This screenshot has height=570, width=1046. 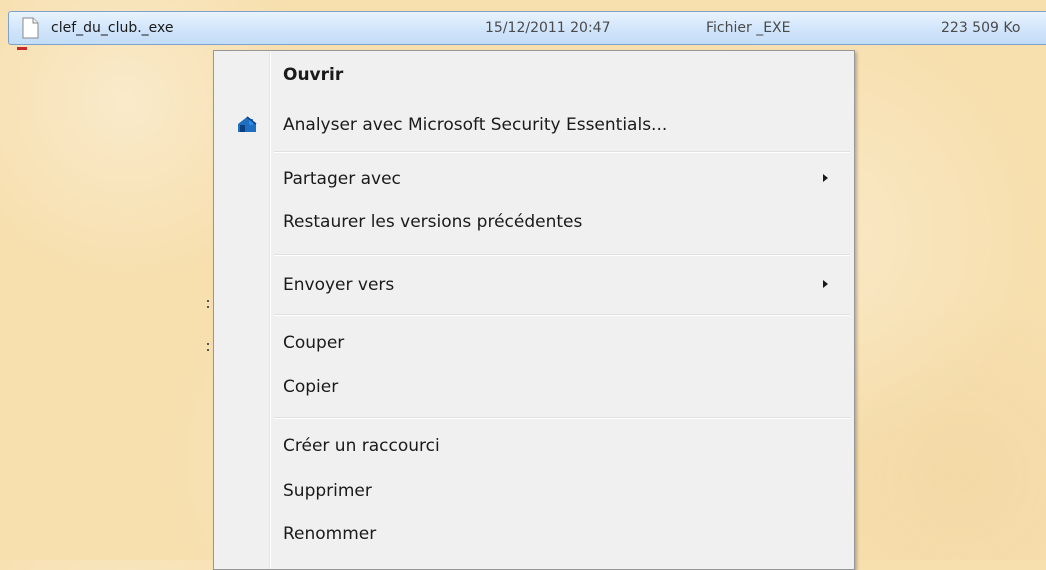 I want to click on menu-item-cut: Couper, so click(x=534, y=343).